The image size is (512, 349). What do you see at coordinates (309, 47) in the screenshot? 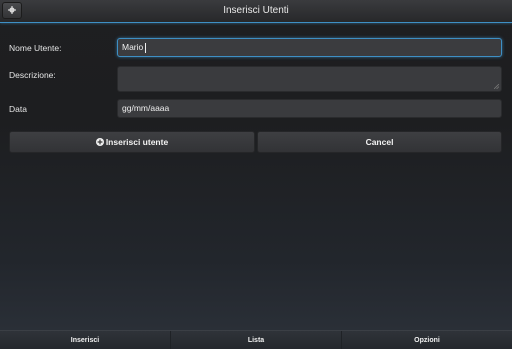
I see `username-input: Mario` at bounding box center [309, 47].